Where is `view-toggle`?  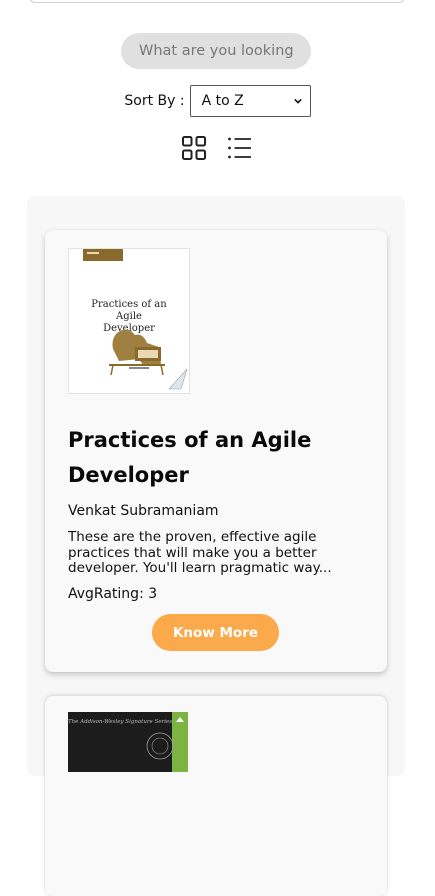
view-toggle is located at coordinates (217, 148).